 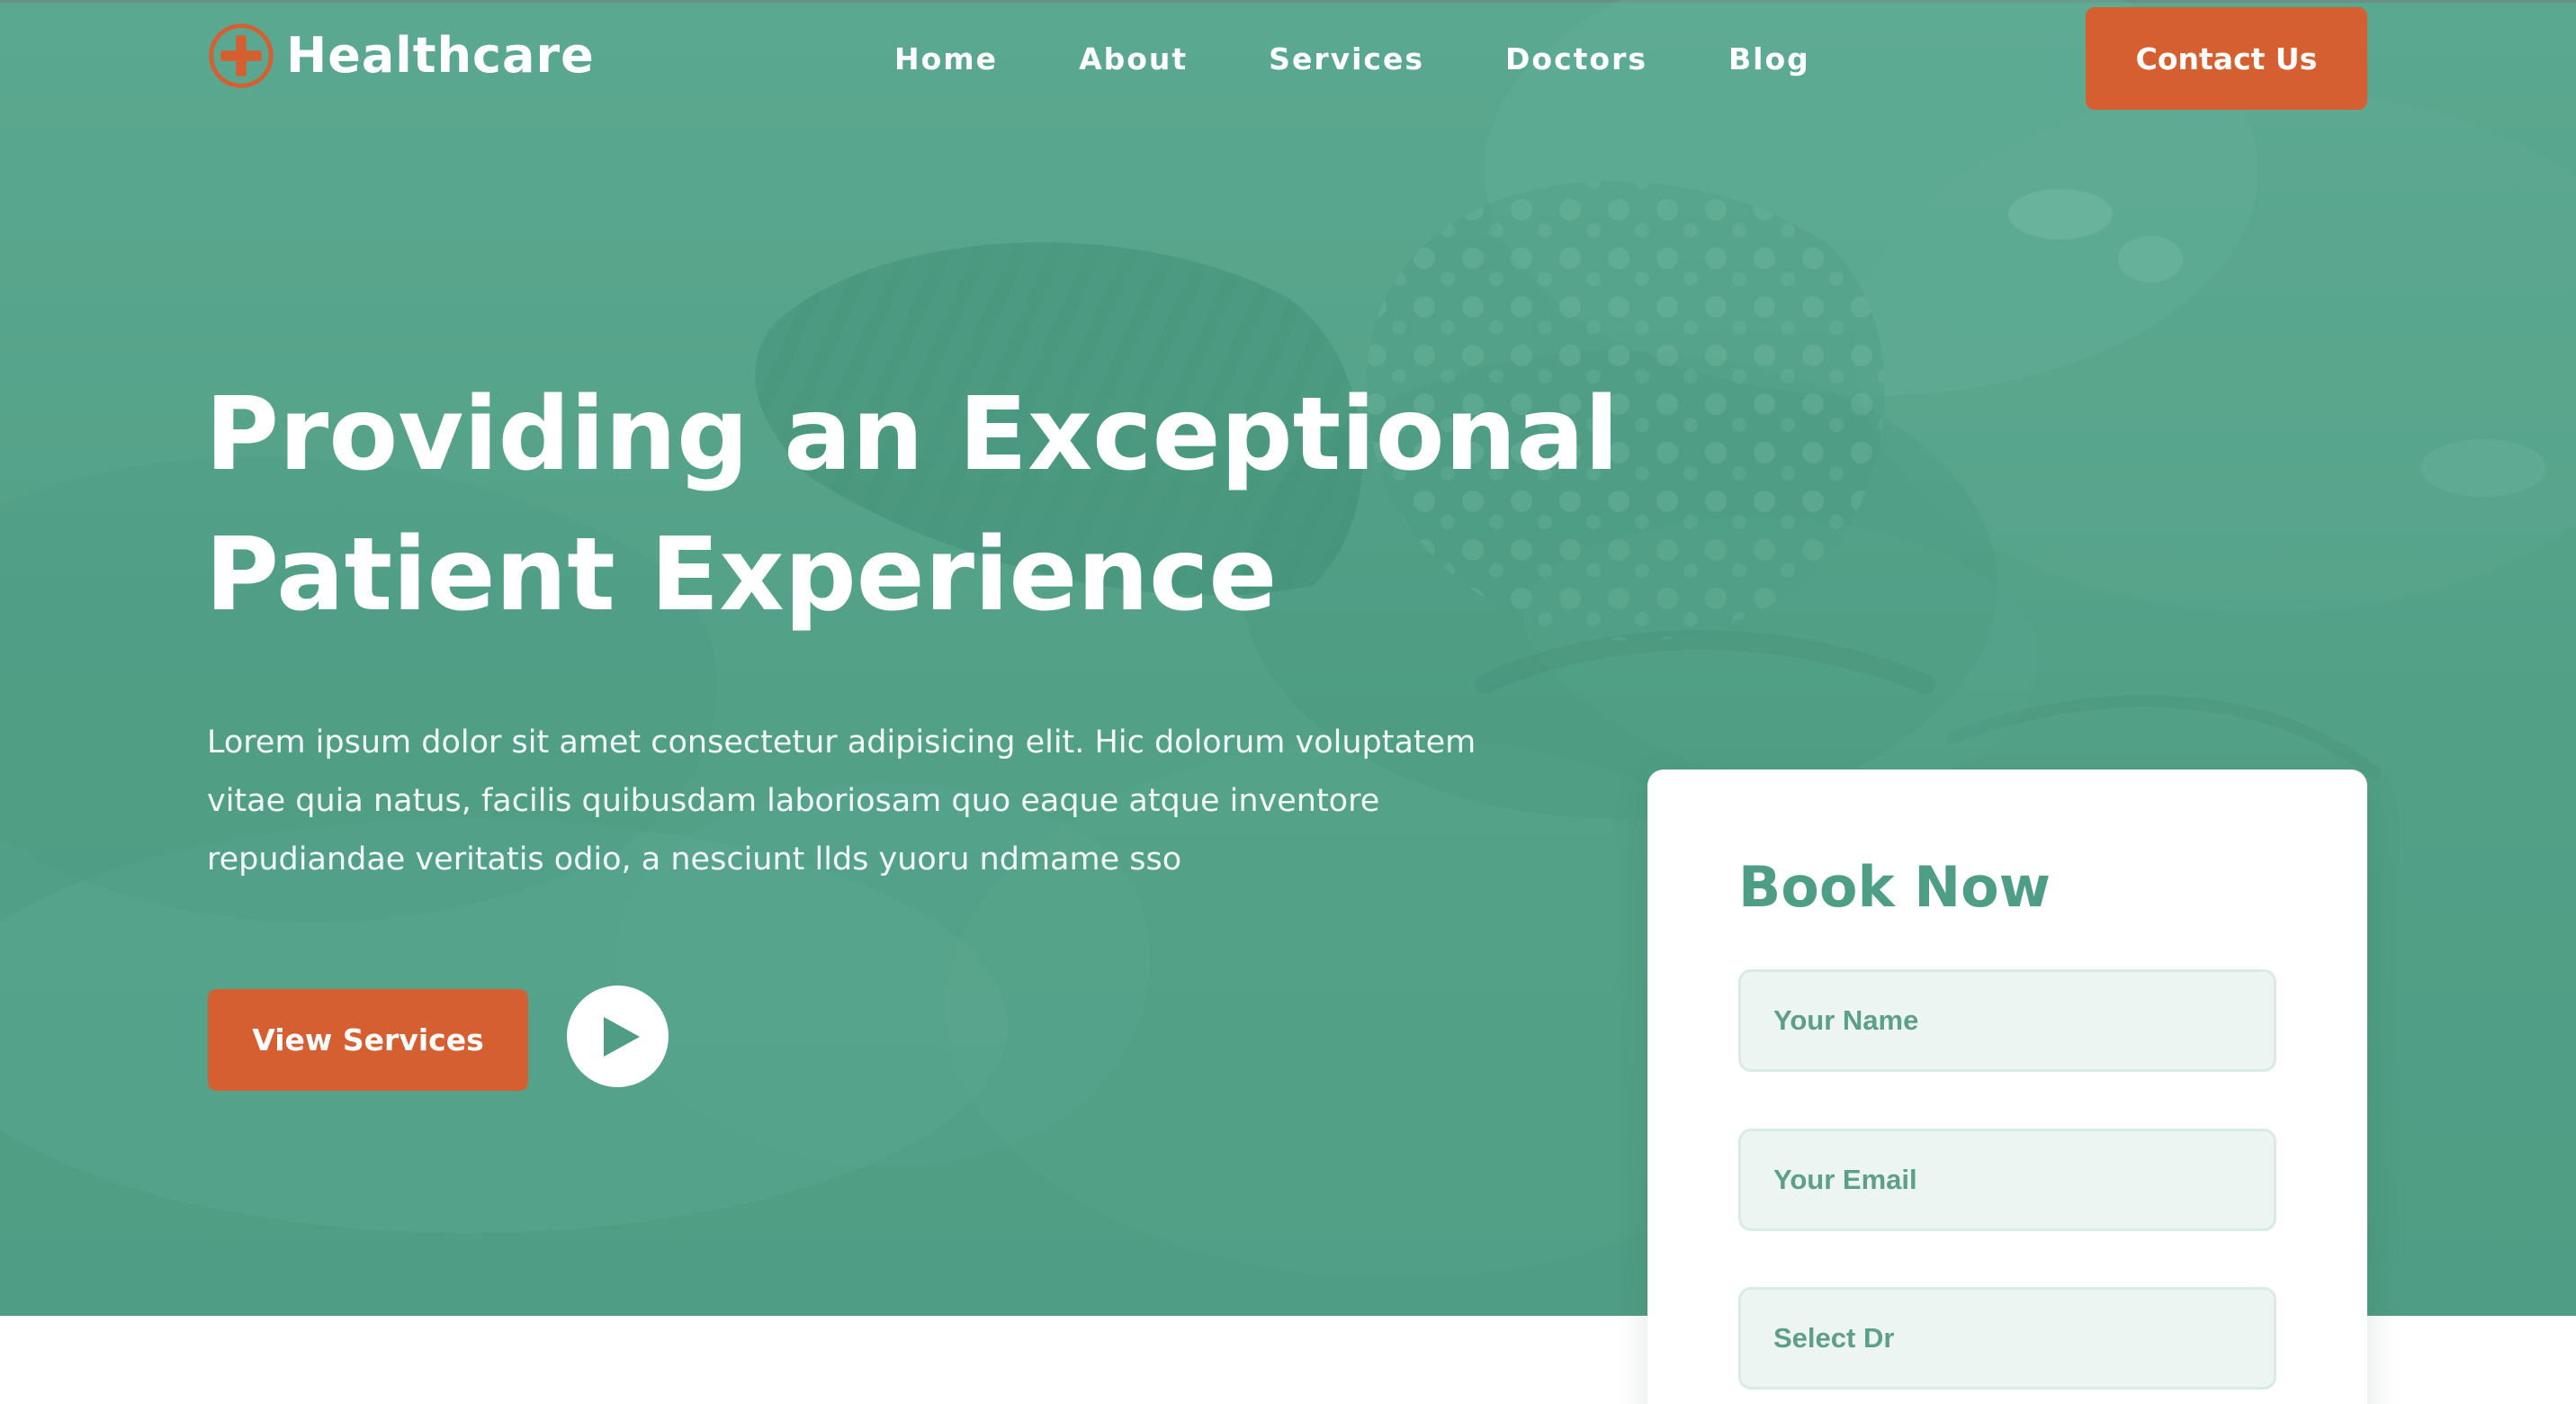 I want to click on plus-circle-icon, so click(x=241, y=56).